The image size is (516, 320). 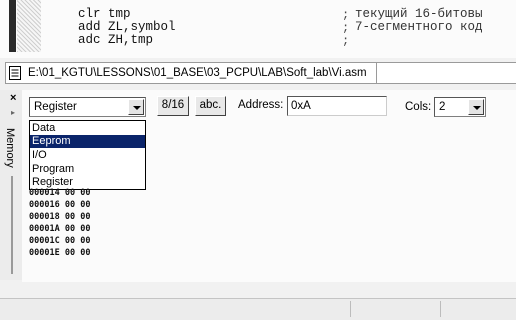 What do you see at coordinates (210, 106) in the screenshot?
I see `ascii-button: abc.` at bounding box center [210, 106].